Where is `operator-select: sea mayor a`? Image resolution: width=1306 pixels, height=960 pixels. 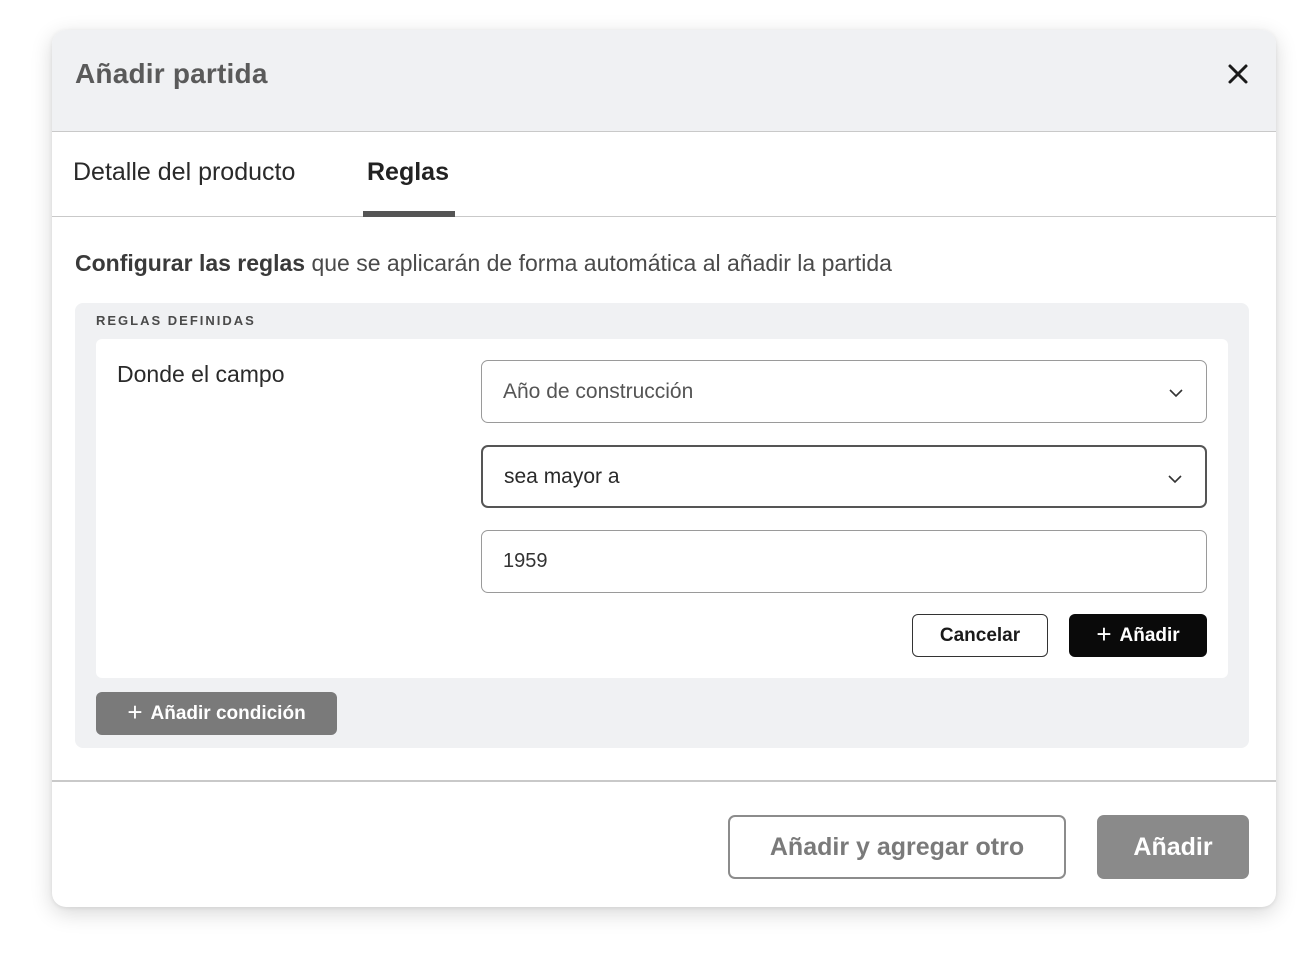 operator-select: sea mayor a is located at coordinates (844, 476).